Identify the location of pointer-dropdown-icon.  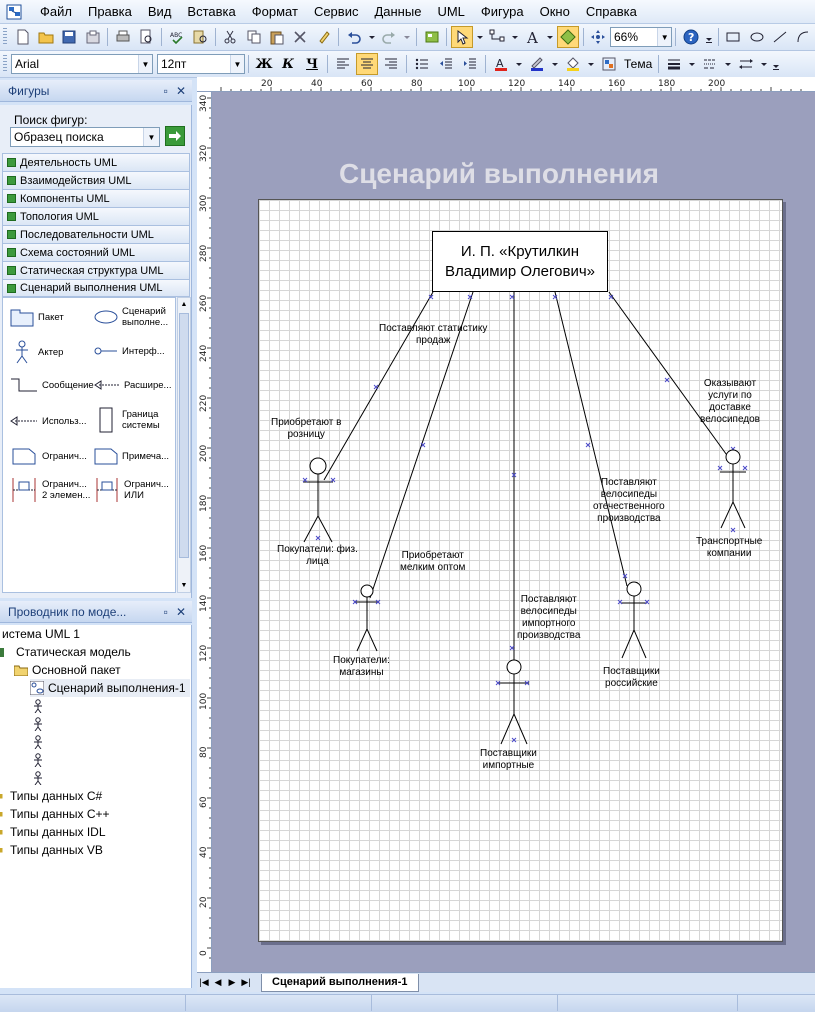
(480, 37).